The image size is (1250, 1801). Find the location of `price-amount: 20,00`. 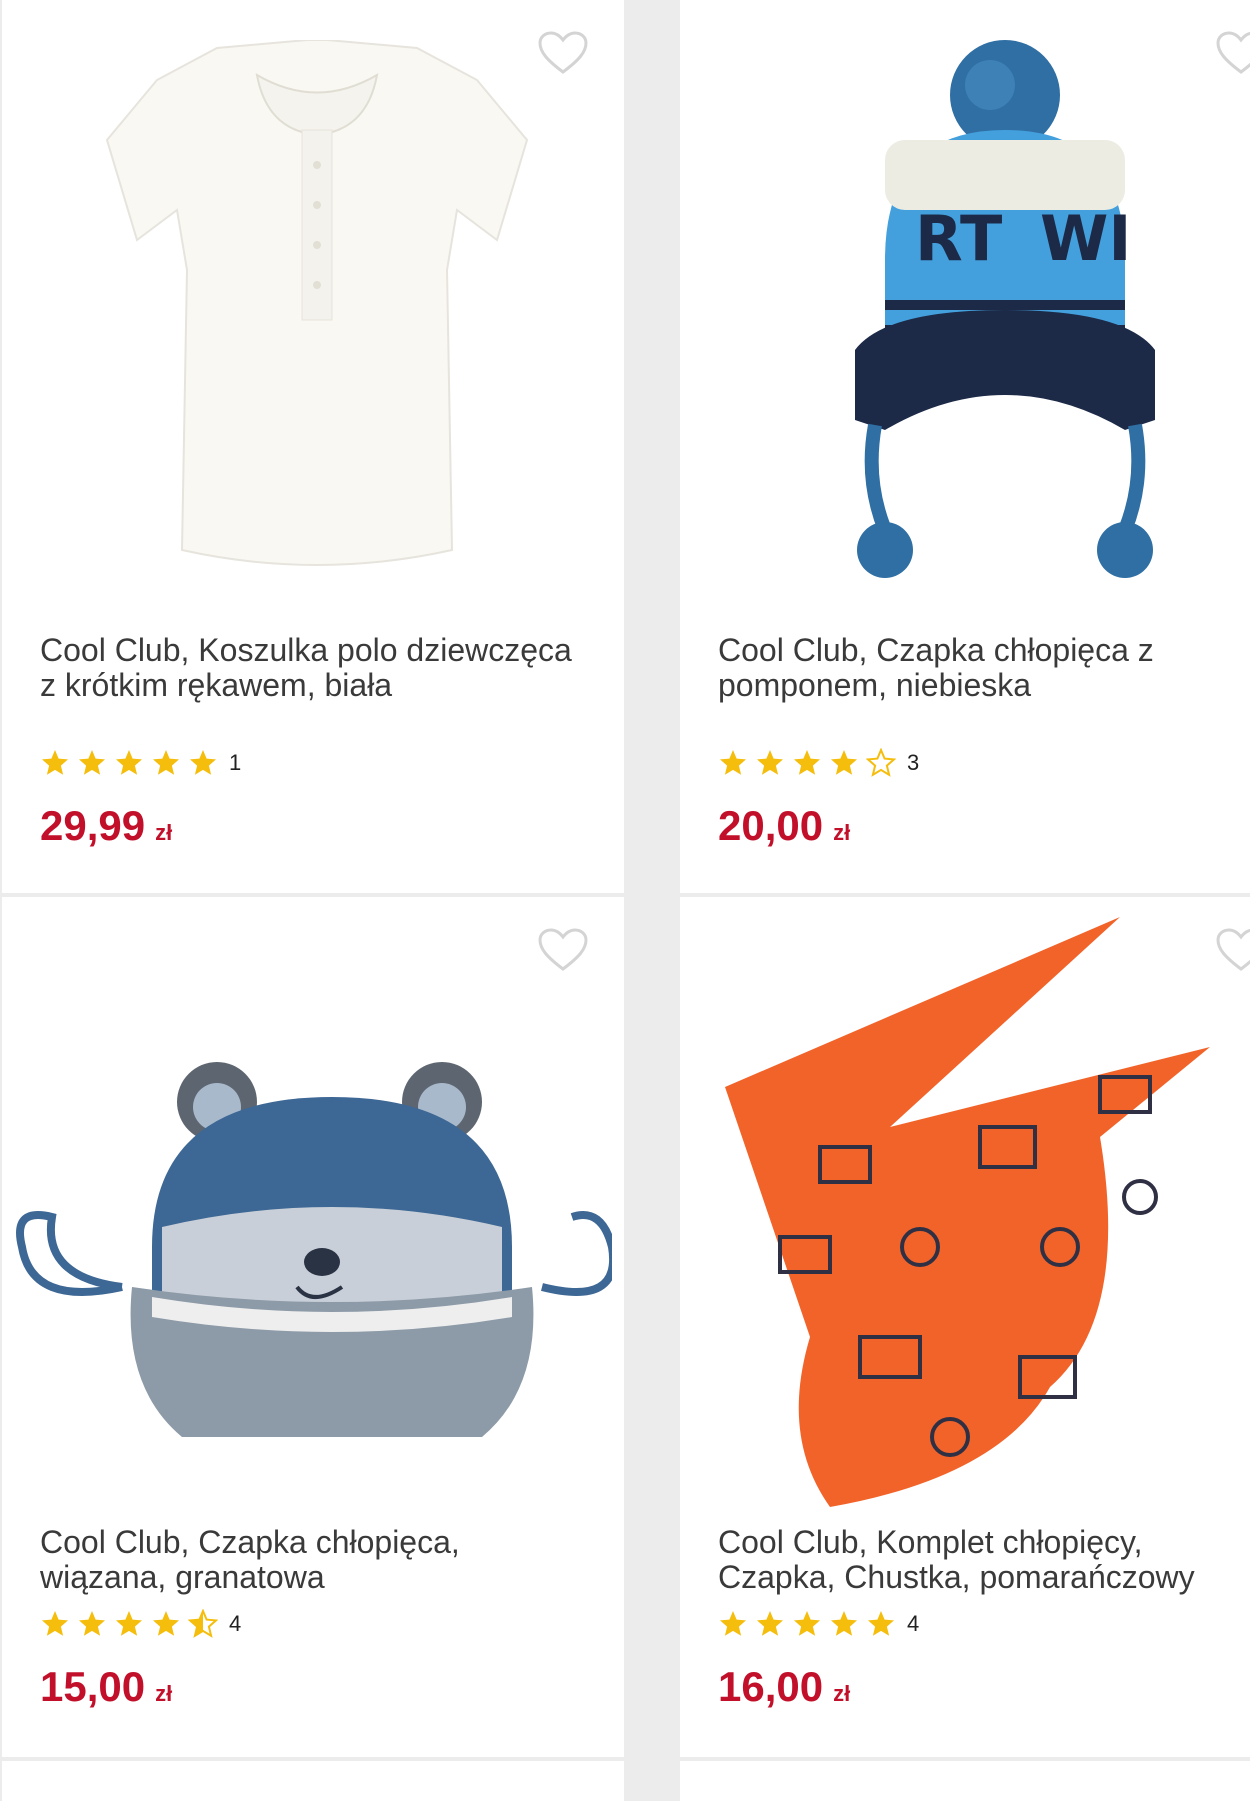

price-amount: 20,00 is located at coordinates (771, 825).